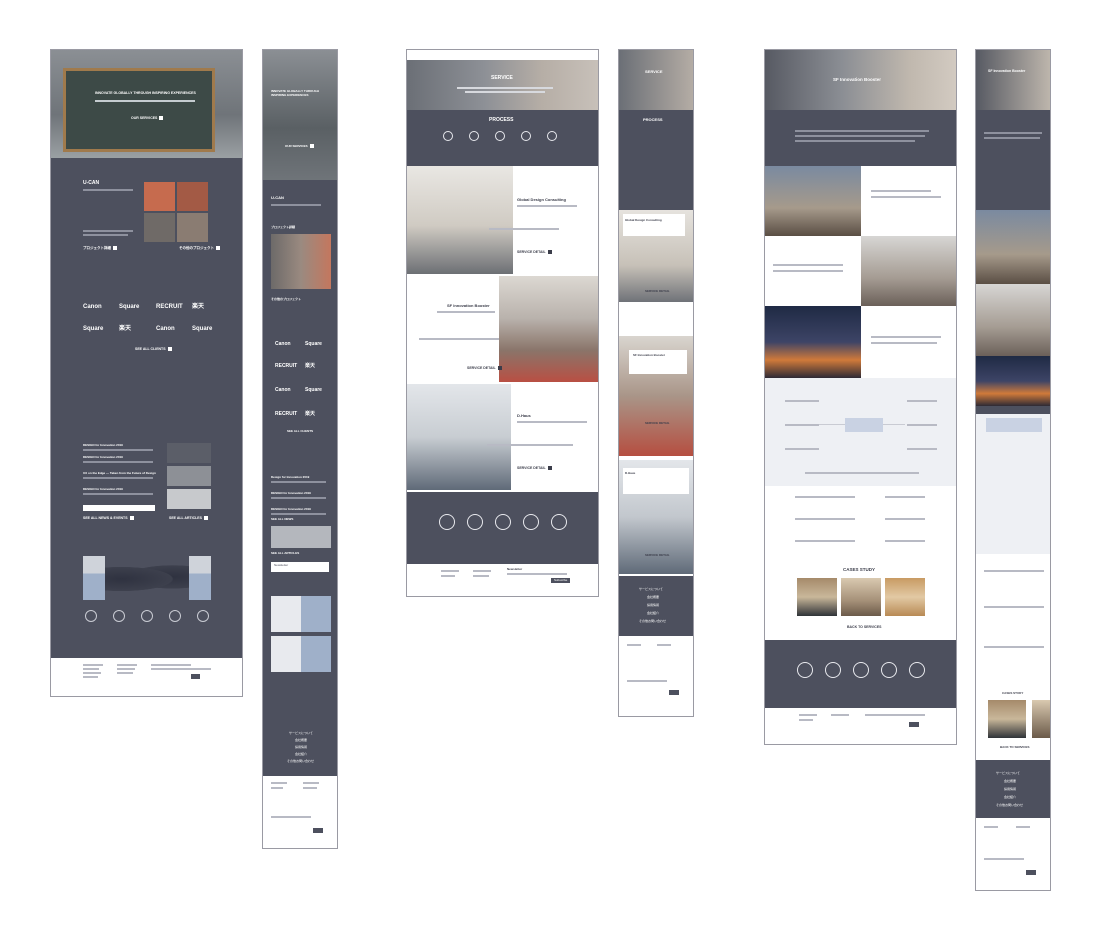 This screenshot has height=942, width=1101. I want to click on mobile-service-menu-2: 会社概要, so click(653, 597).